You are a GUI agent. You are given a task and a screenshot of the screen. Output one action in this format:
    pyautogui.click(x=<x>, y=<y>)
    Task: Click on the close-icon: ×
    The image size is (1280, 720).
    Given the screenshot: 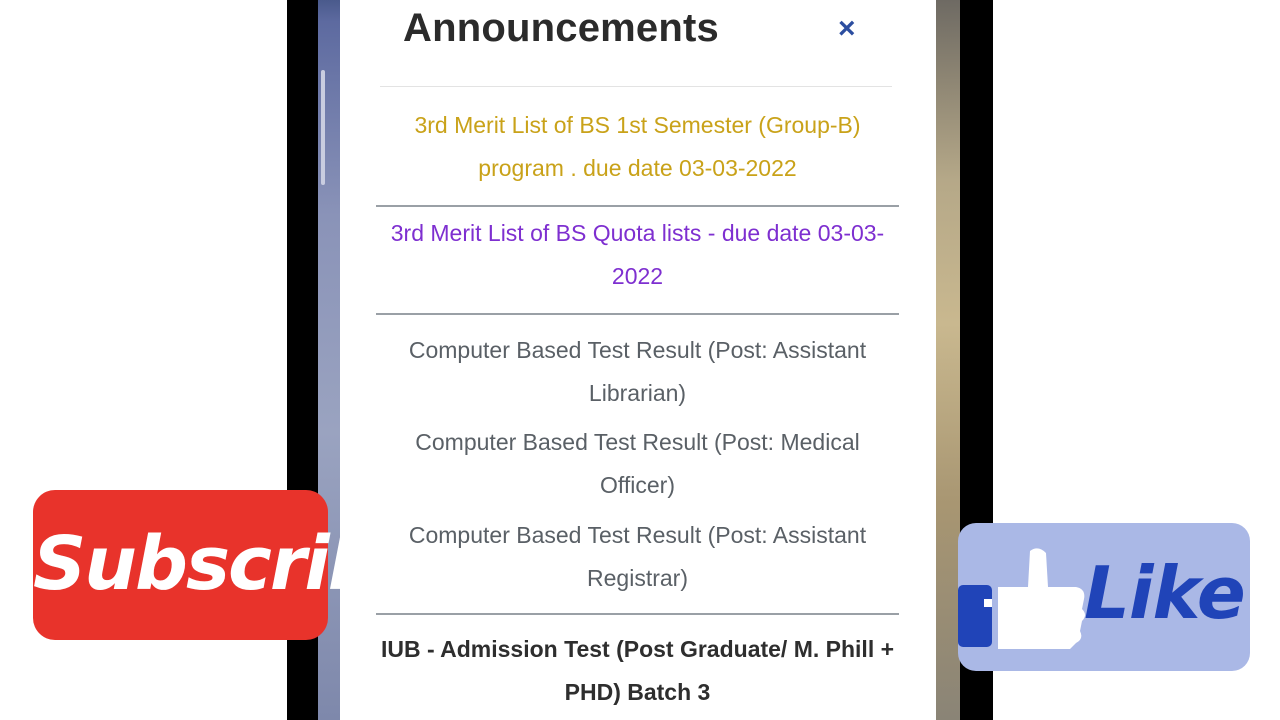 What is the action you would take?
    pyautogui.click(x=847, y=29)
    